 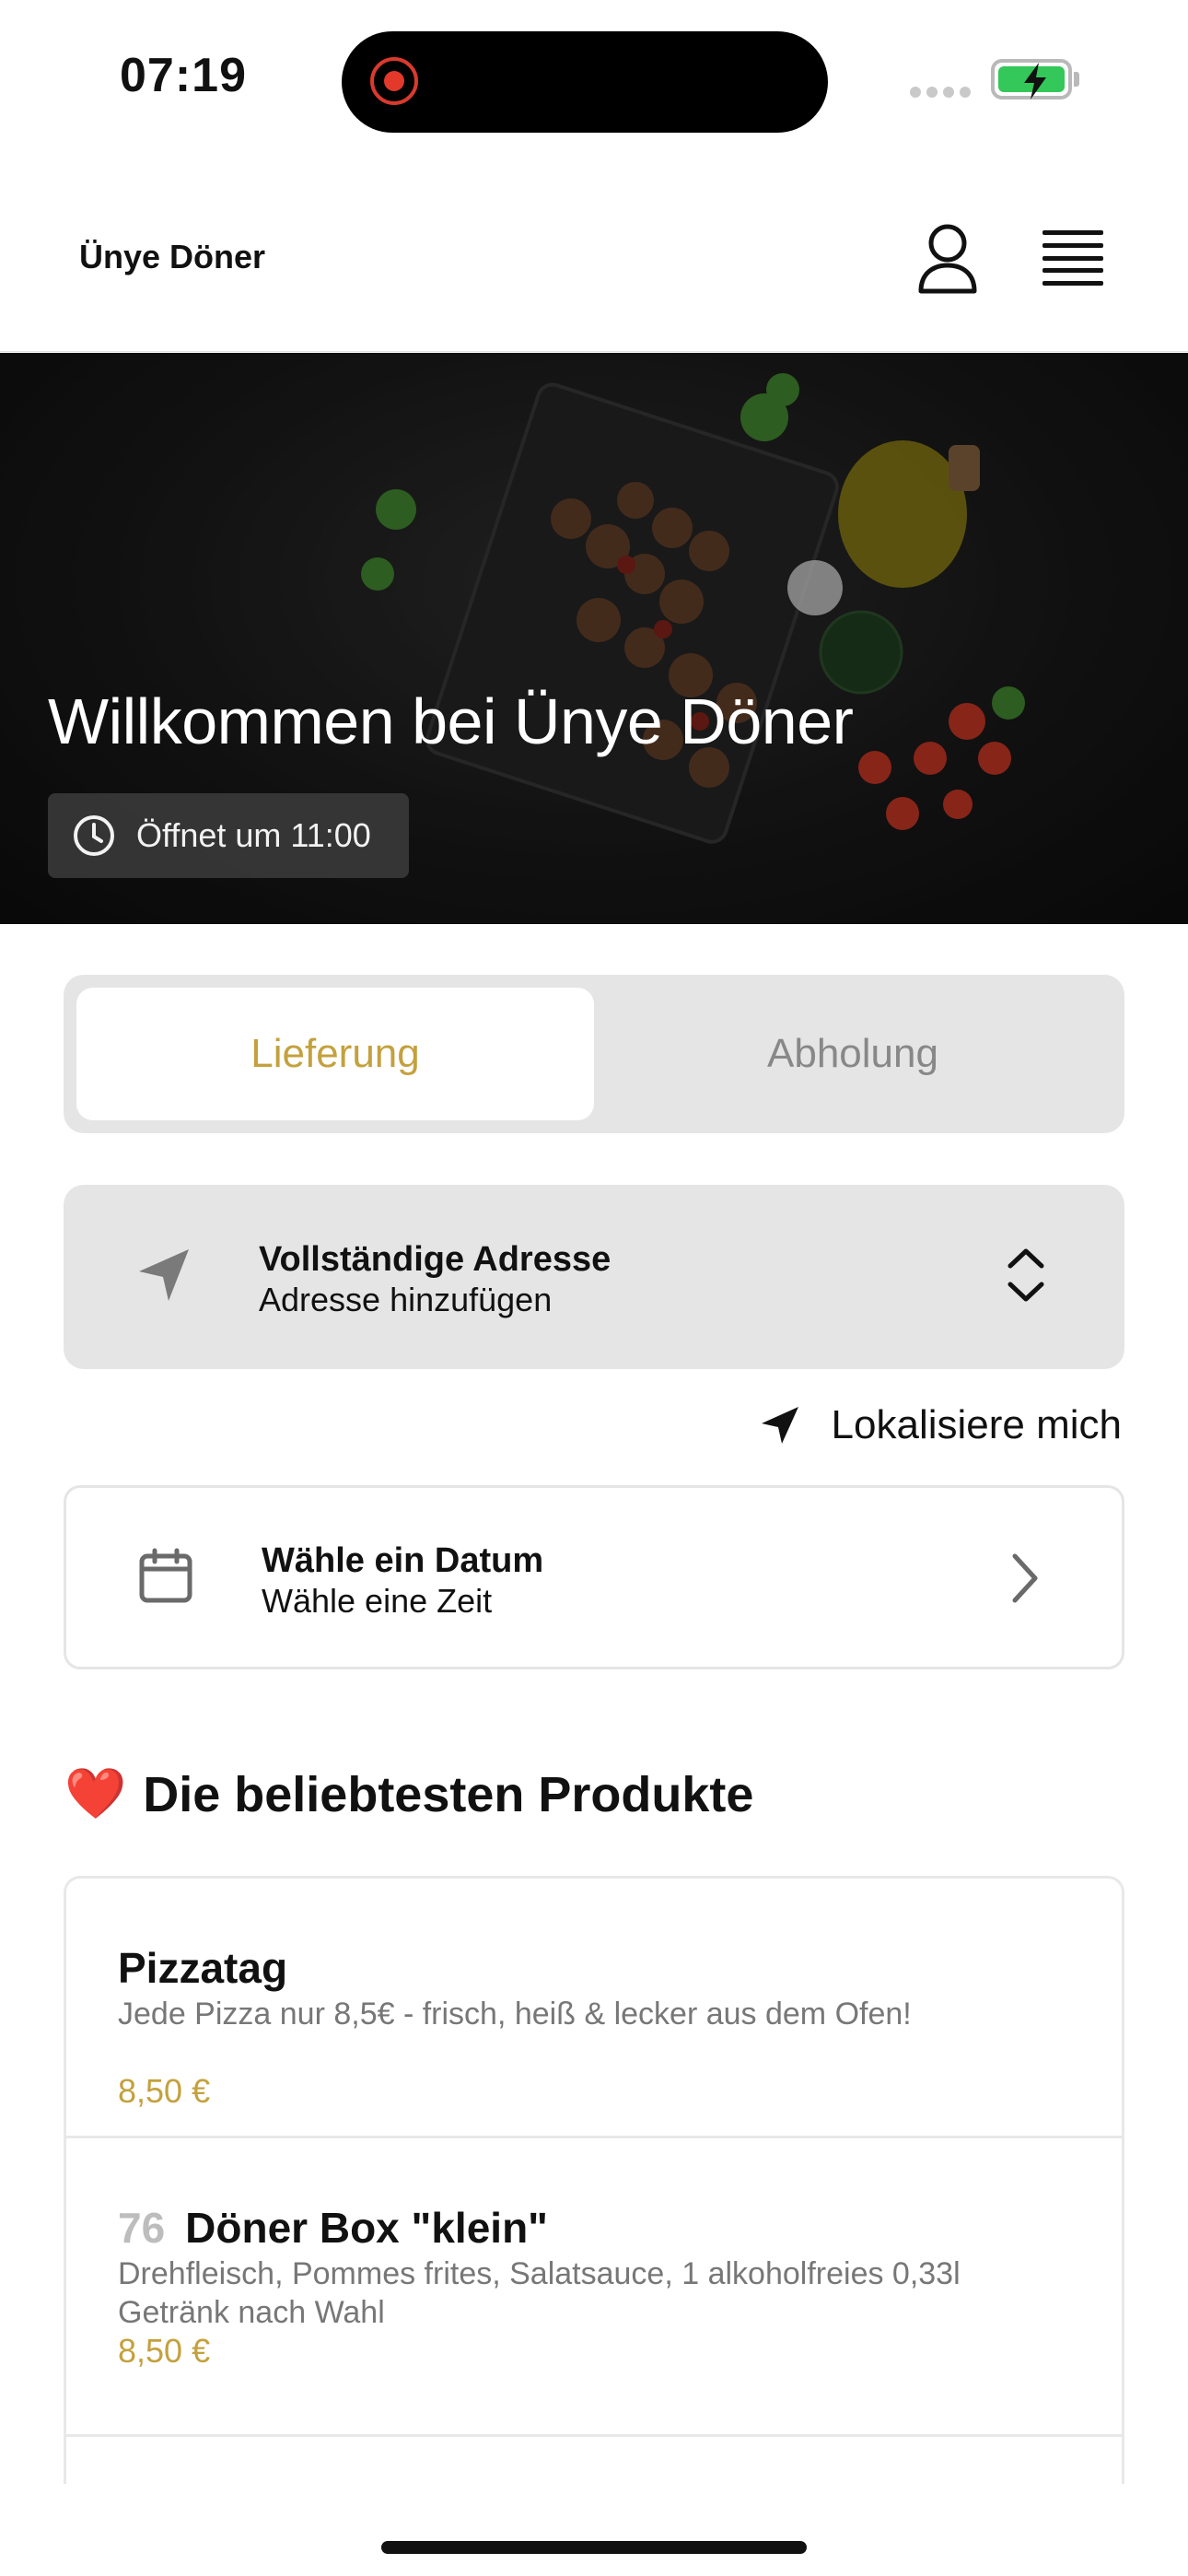 I want to click on product-title: 76 Döner Box "klein", so click(x=333, y=2228).